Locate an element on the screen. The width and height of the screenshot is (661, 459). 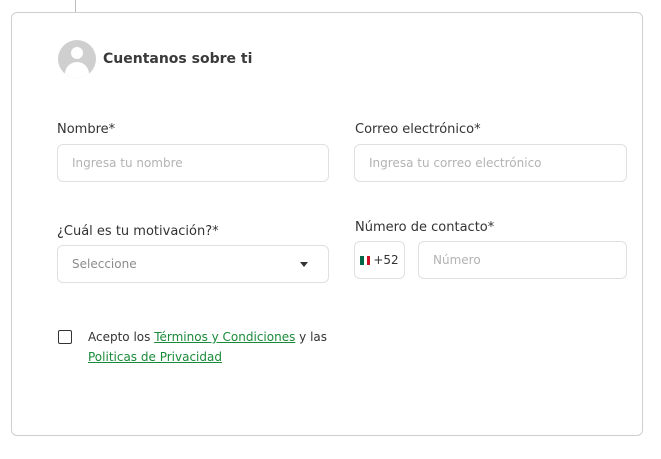
email-field-wrapper is located at coordinates (490, 163).